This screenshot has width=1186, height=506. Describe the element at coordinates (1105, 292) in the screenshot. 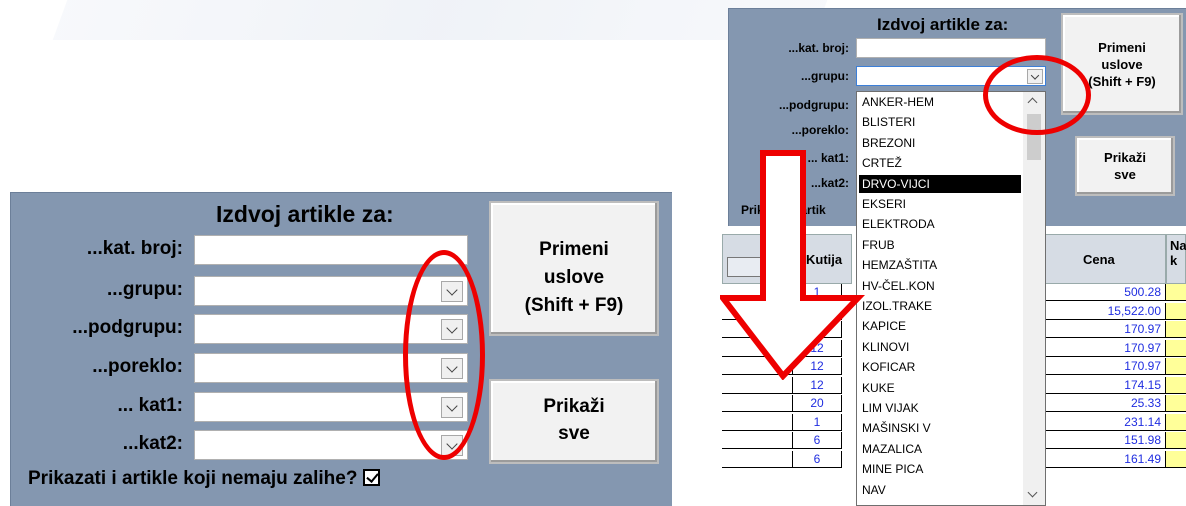

I see `price-cell: 500.28` at that location.